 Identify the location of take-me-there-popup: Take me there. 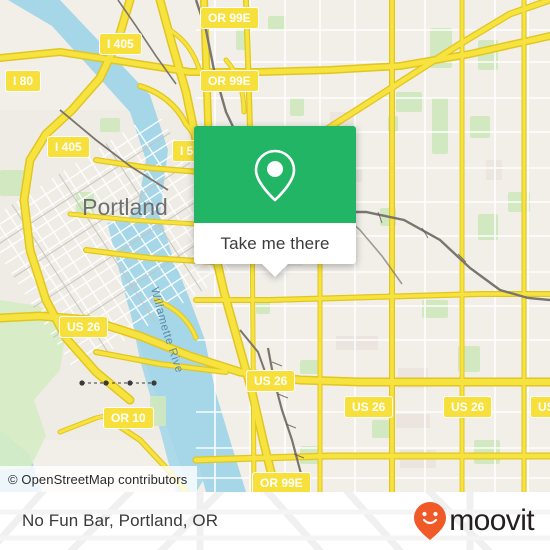
(275, 201).